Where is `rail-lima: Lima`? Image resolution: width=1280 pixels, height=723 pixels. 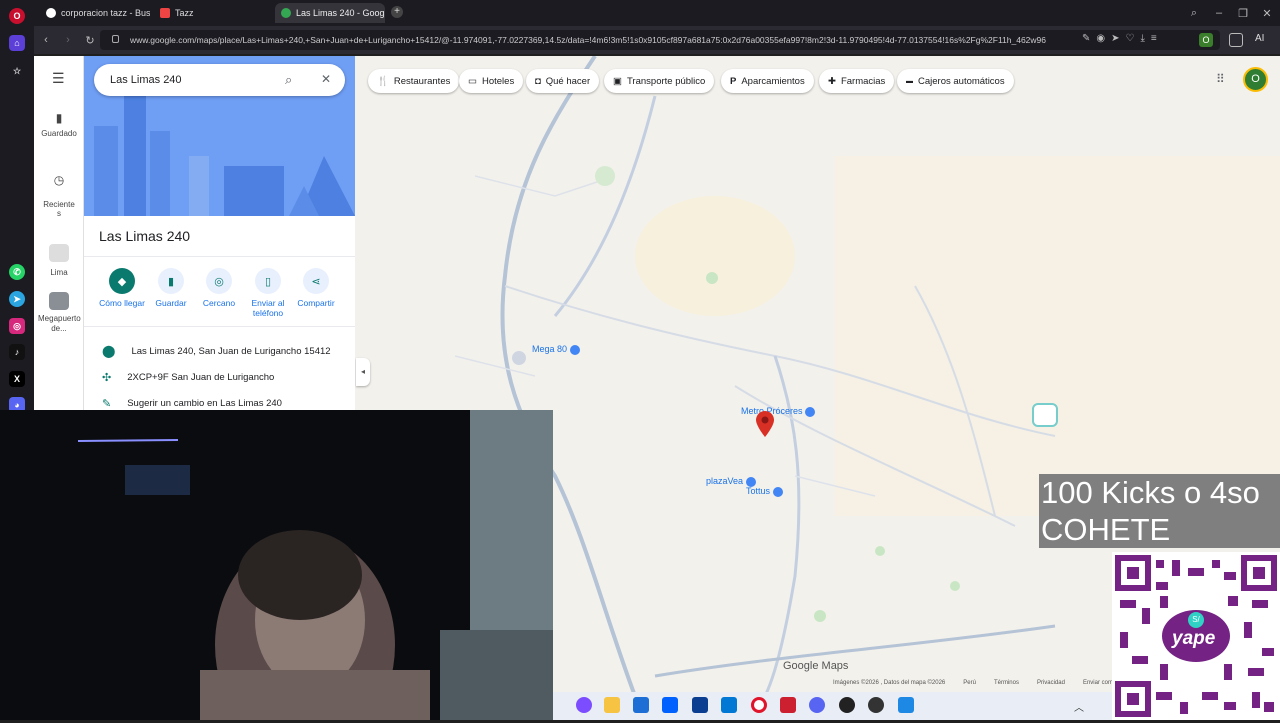 rail-lima: Lima is located at coordinates (59, 260).